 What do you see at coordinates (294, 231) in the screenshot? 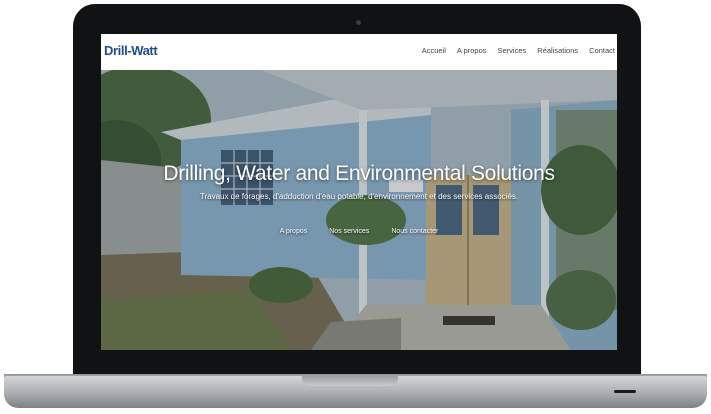
I see `about-button: A propos` at bounding box center [294, 231].